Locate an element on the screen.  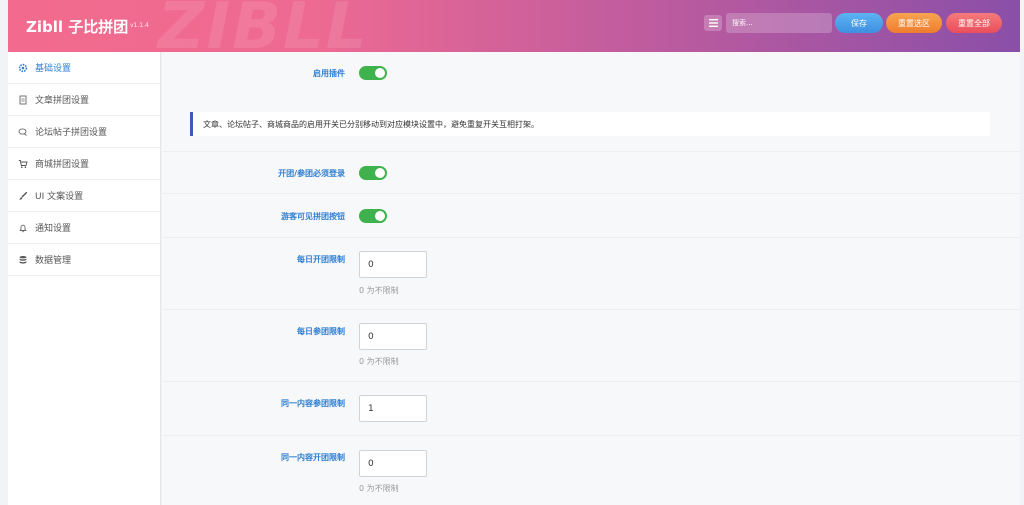
gear-icon is located at coordinates (23, 68).